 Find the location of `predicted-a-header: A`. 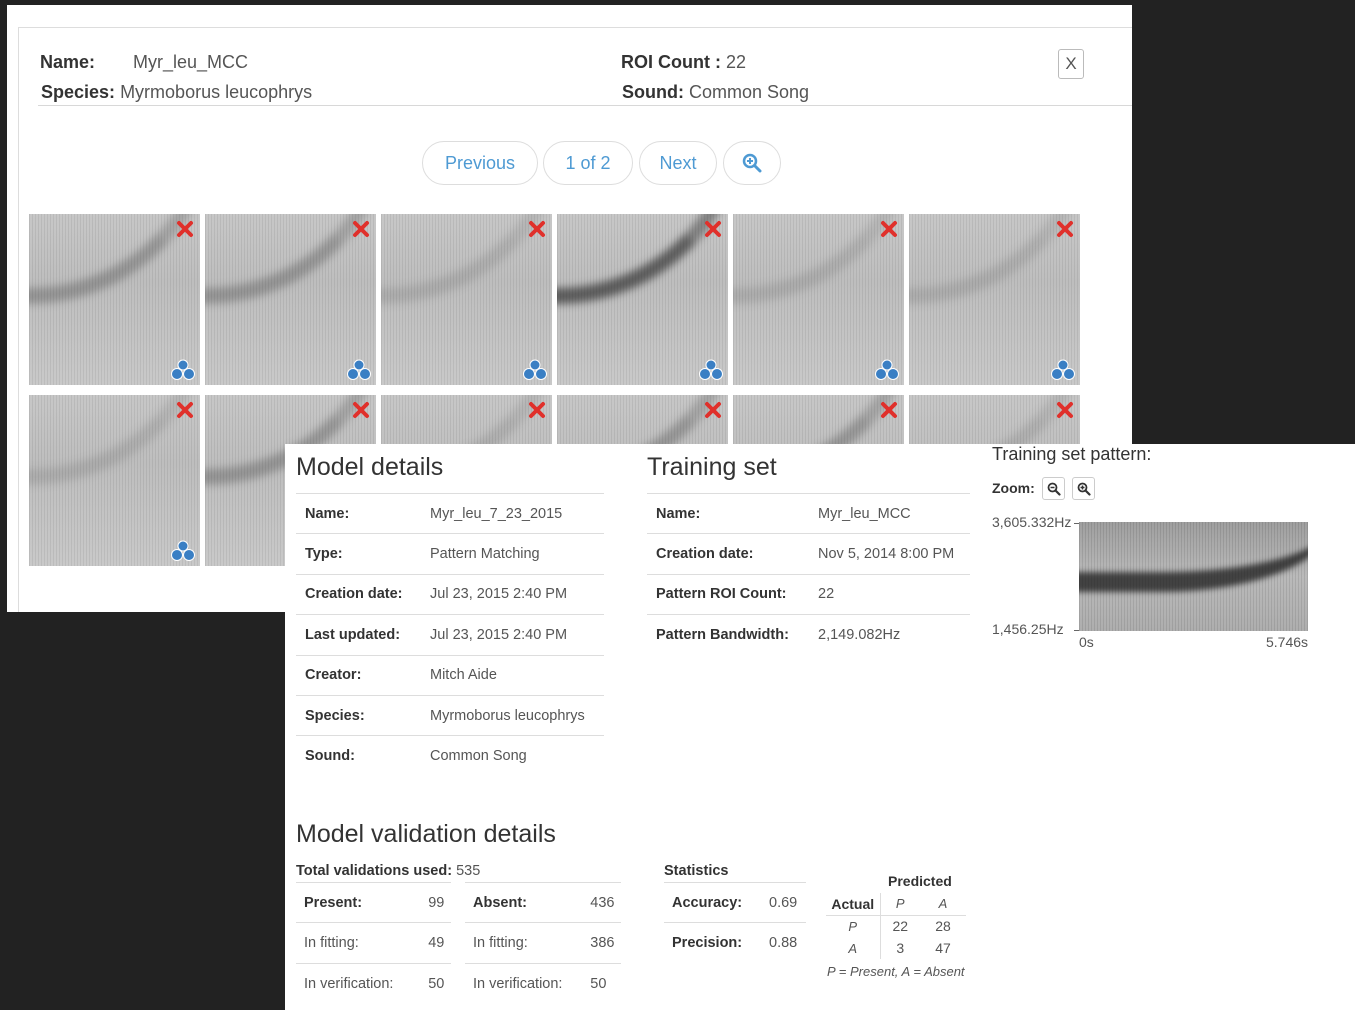

predicted-a-header: A is located at coordinates (943, 904).